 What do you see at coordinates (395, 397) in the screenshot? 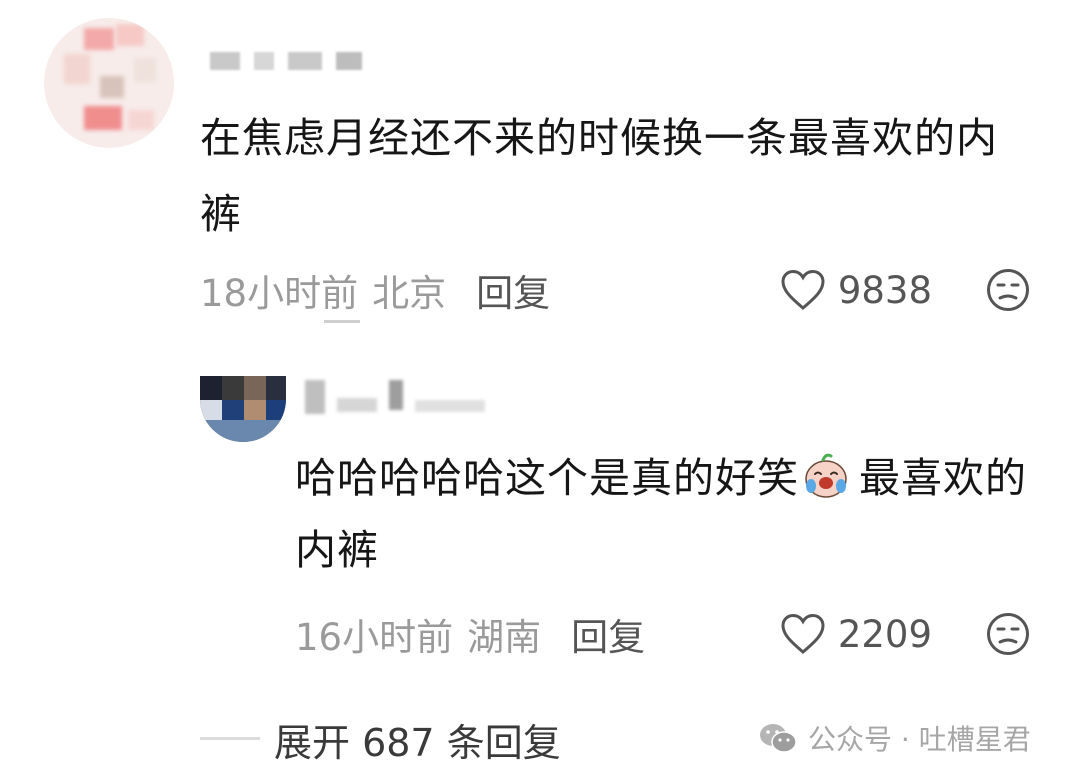
I see `reply-username-blurred` at bounding box center [395, 397].